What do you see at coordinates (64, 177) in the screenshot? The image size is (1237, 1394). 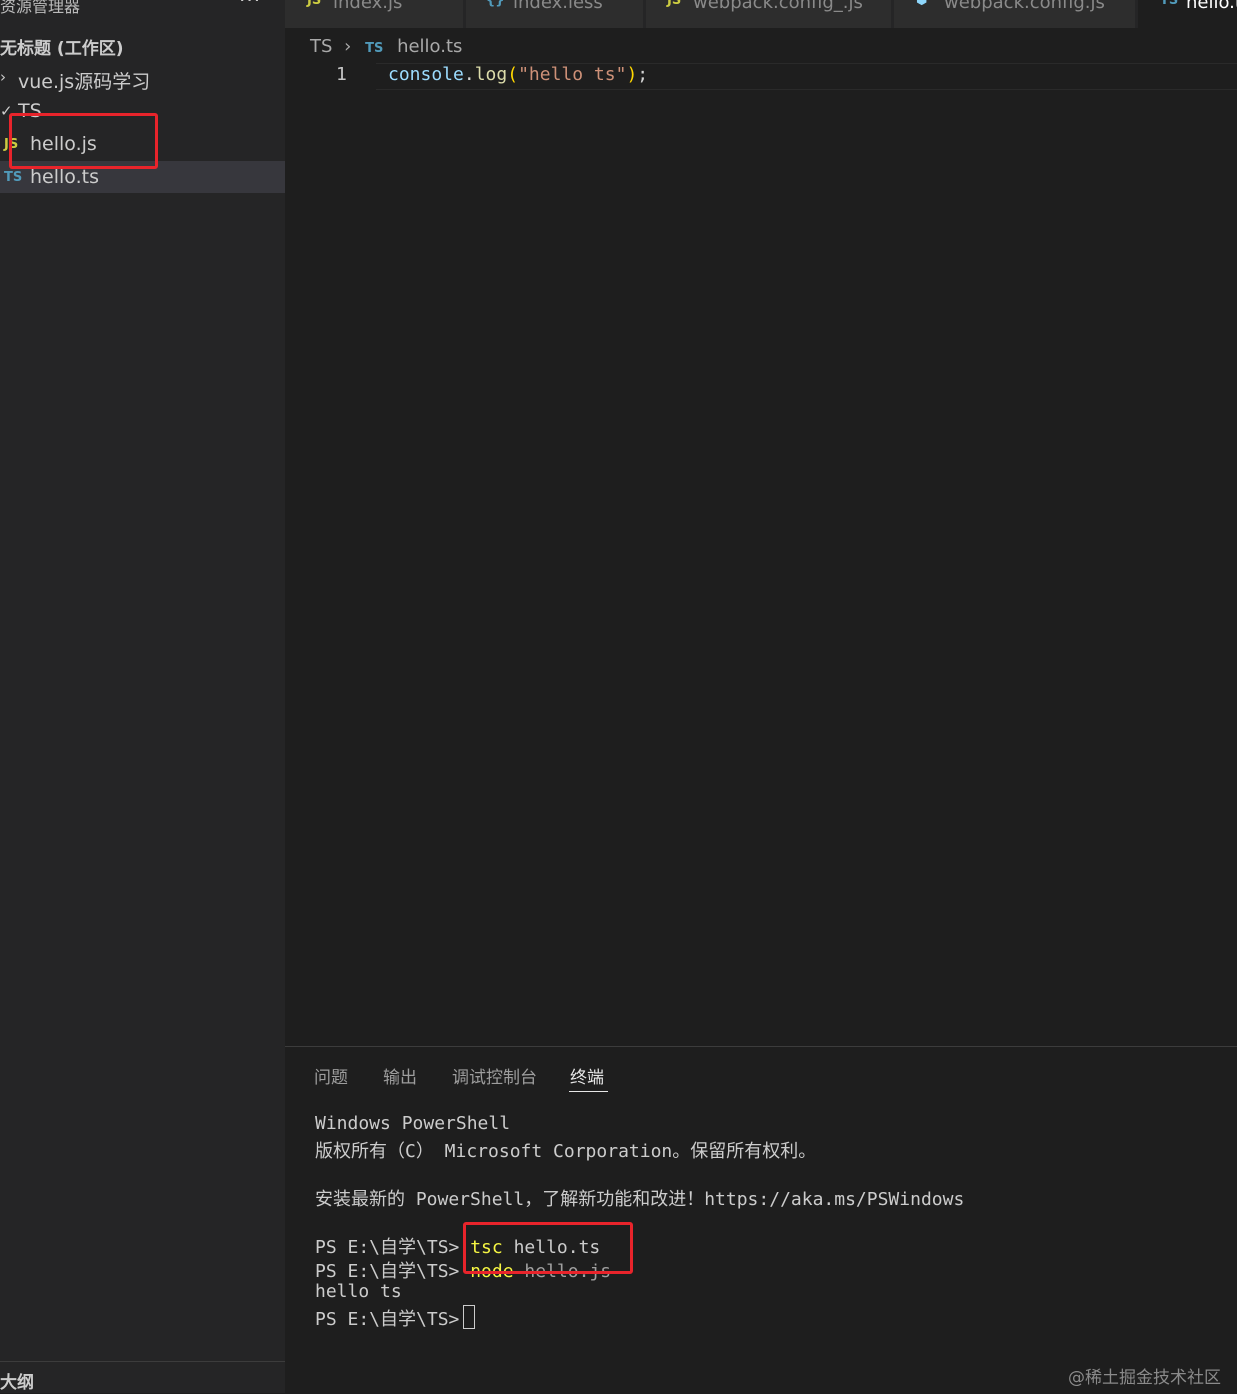 I see `file-label: hello.ts` at bounding box center [64, 177].